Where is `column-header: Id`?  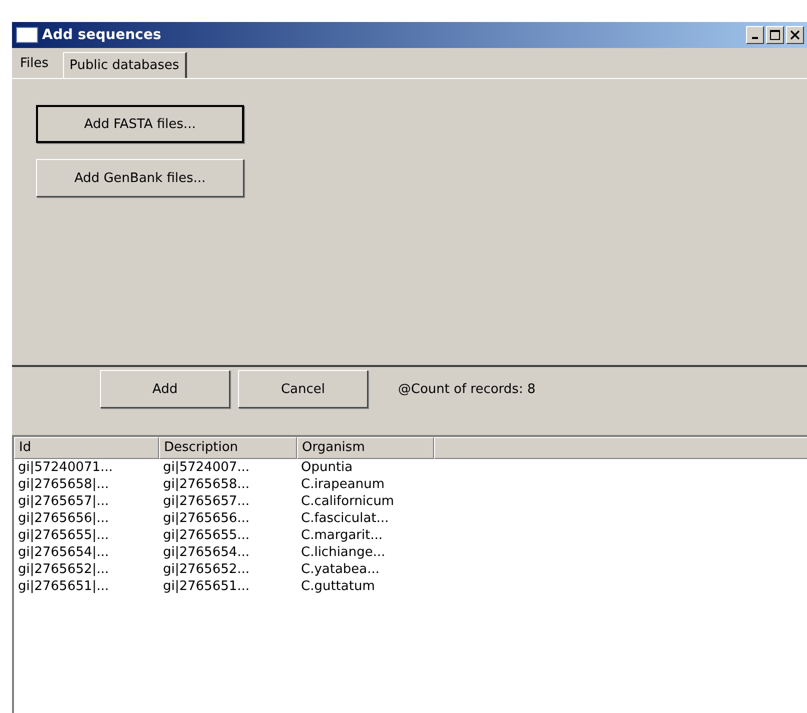 column-header: Id is located at coordinates (86, 448).